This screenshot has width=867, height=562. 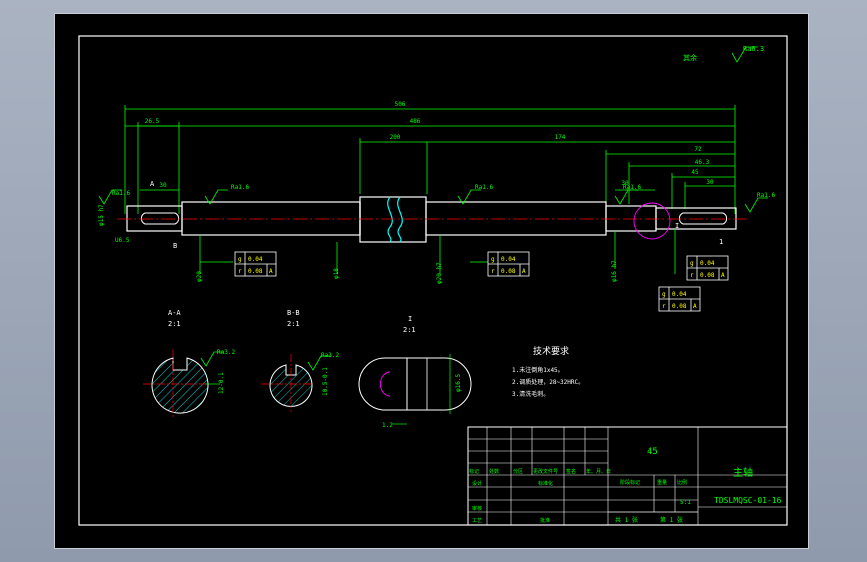 What do you see at coordinates (685, 502) in the screenshot?
I see `tb-scale: 5:1` at bounding box center [685, 502].